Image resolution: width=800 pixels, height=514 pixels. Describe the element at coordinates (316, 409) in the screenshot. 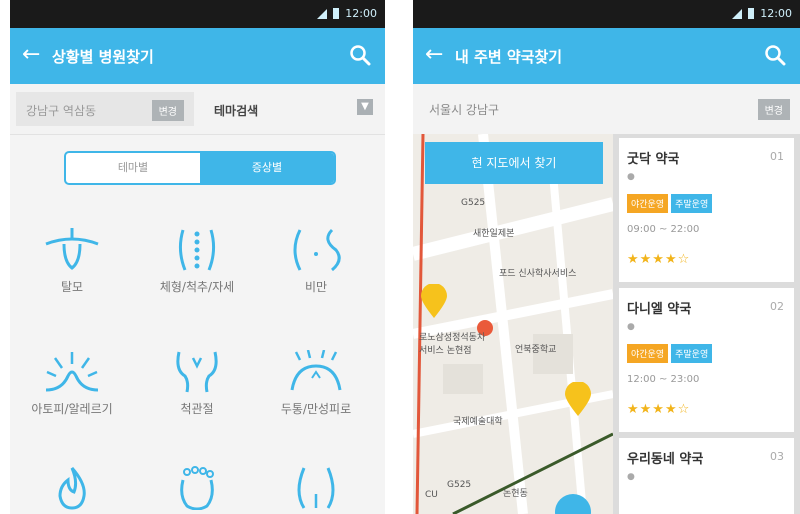

I see `category-label: 두통/만성피로` at that location.